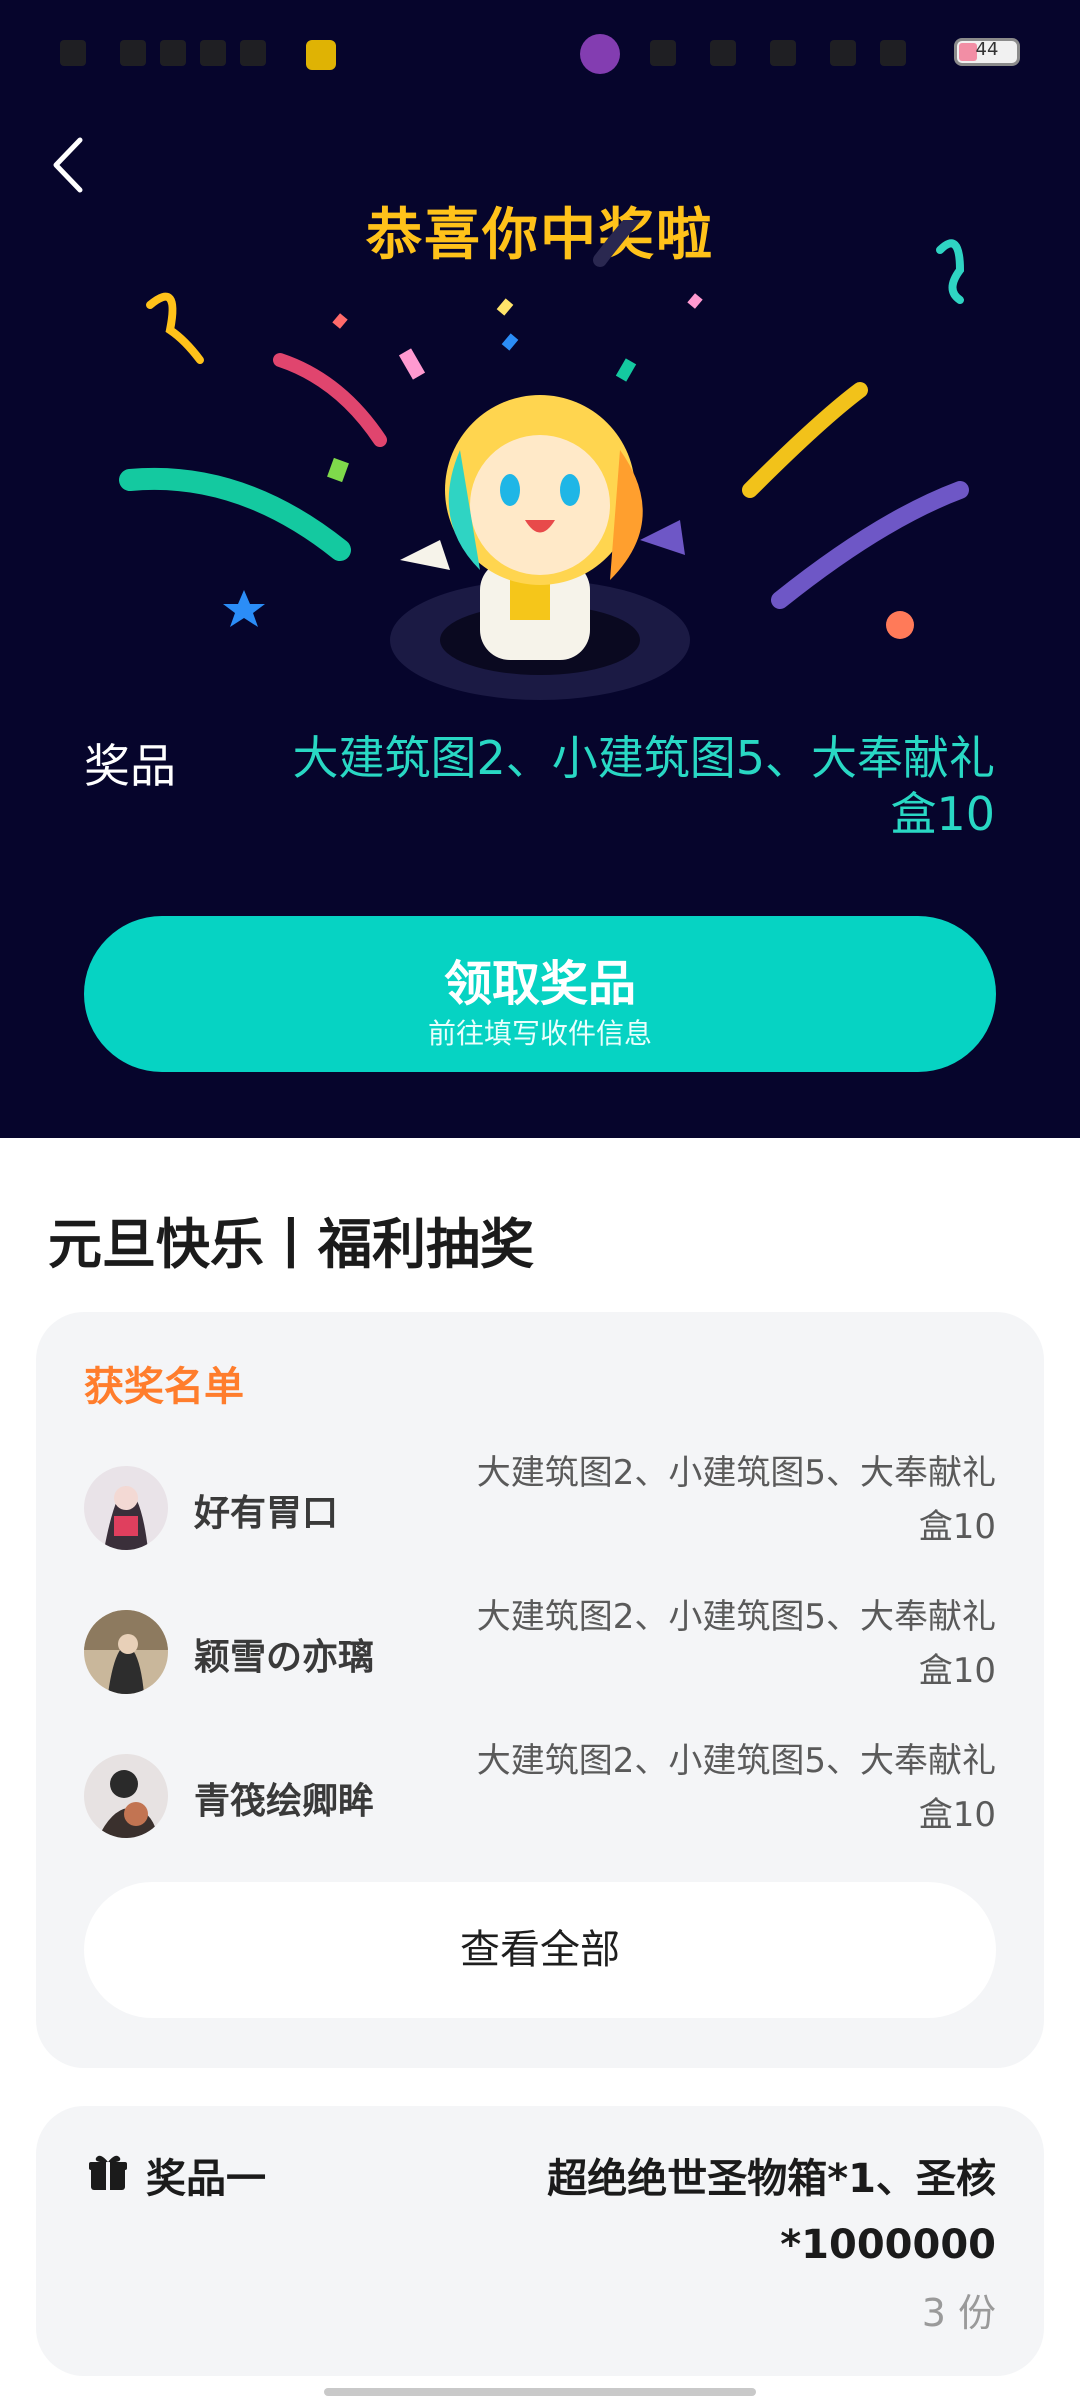 This screenshot has height=2400, width=1080. What do you see at coordinates (164, 1387) in the screenshot?
I see `winners-title: 获奖名单` at bounding box center [164, 1387].